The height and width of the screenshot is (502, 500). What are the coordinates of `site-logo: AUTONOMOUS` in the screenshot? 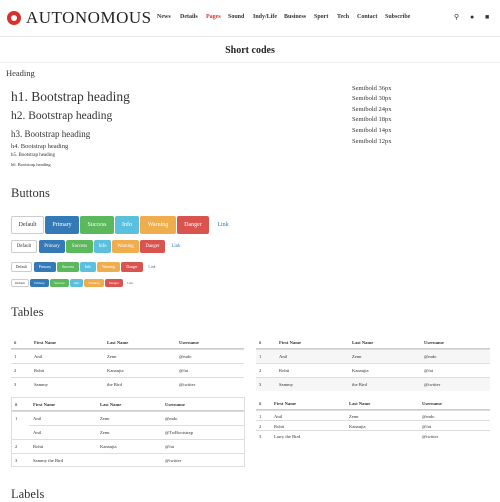 It's located at (89, 18).